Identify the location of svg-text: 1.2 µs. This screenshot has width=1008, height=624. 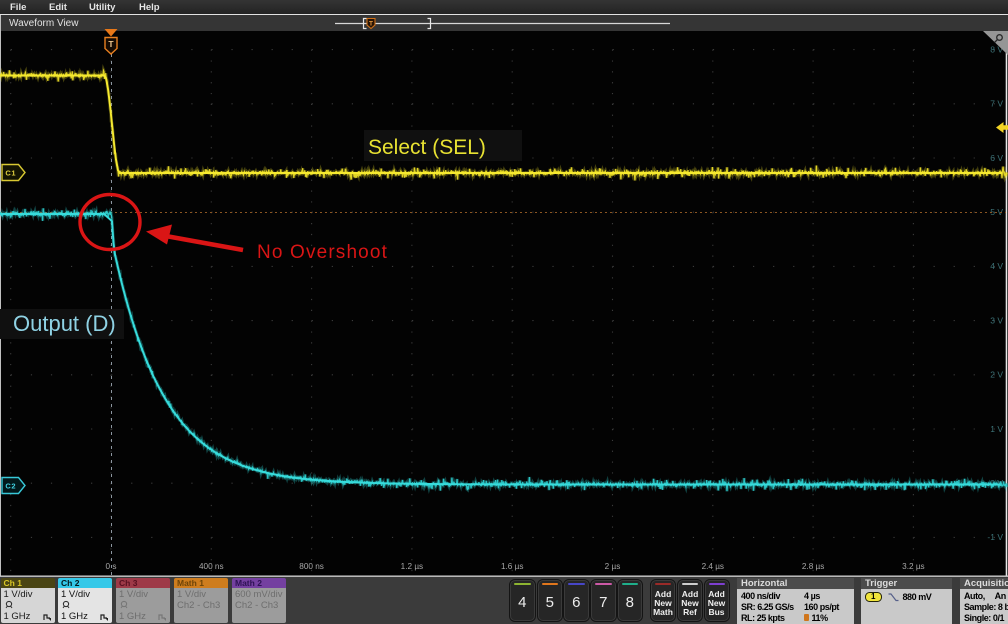
(412, 566).